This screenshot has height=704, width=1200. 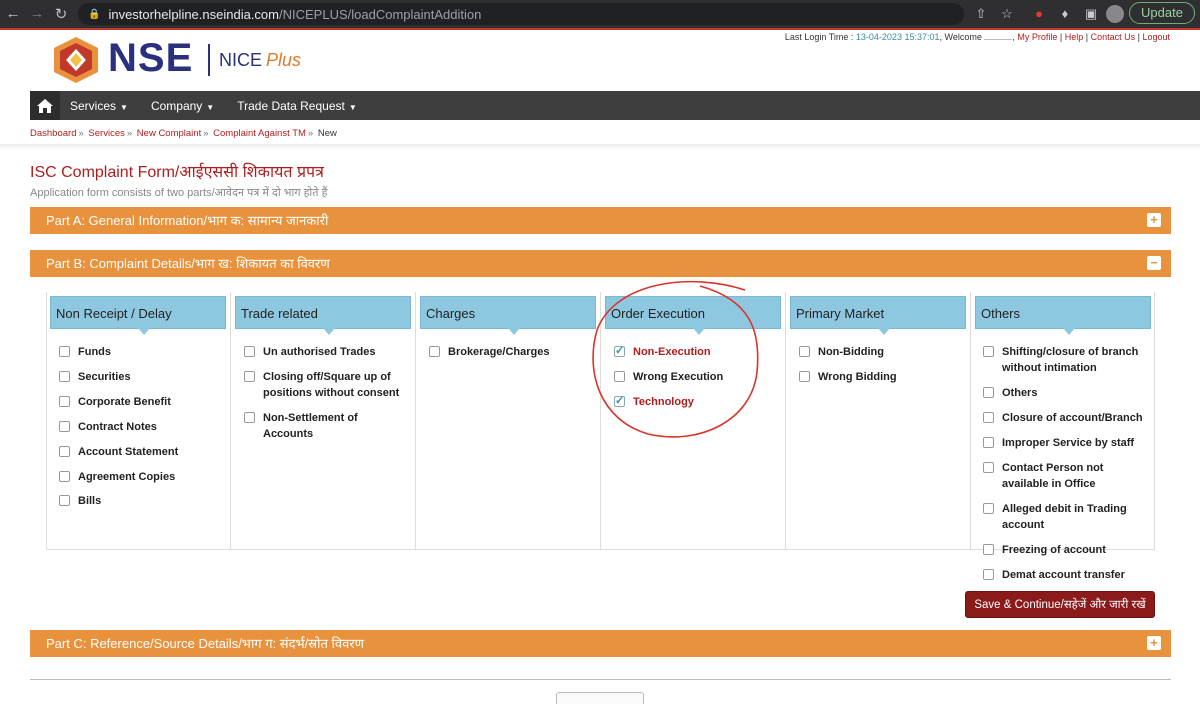 What do you see at coordinates (13, 13) in the screenshot?
I see `back-icon: ←` at bounding box center [13, 13].